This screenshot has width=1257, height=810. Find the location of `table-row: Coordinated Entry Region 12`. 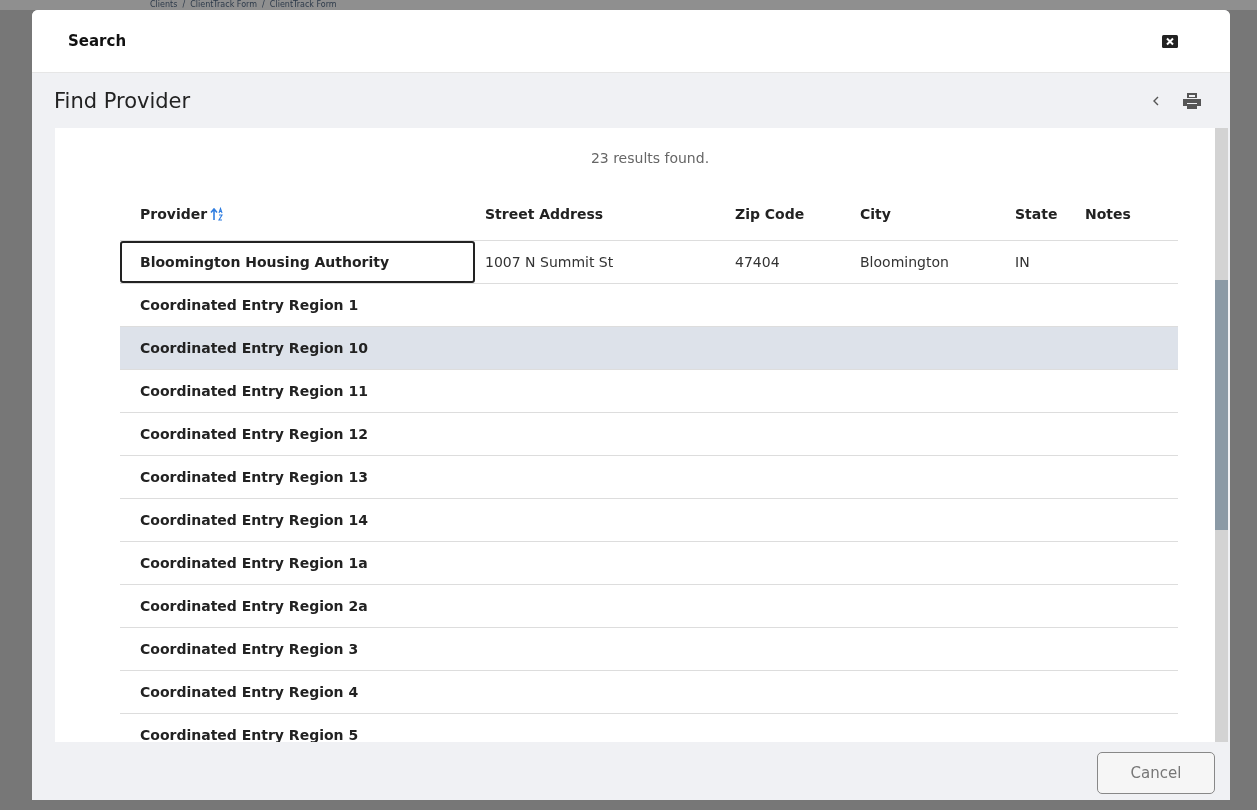

table-row: Coordinated Entry Region 12 is located at coordinates (649, 434).